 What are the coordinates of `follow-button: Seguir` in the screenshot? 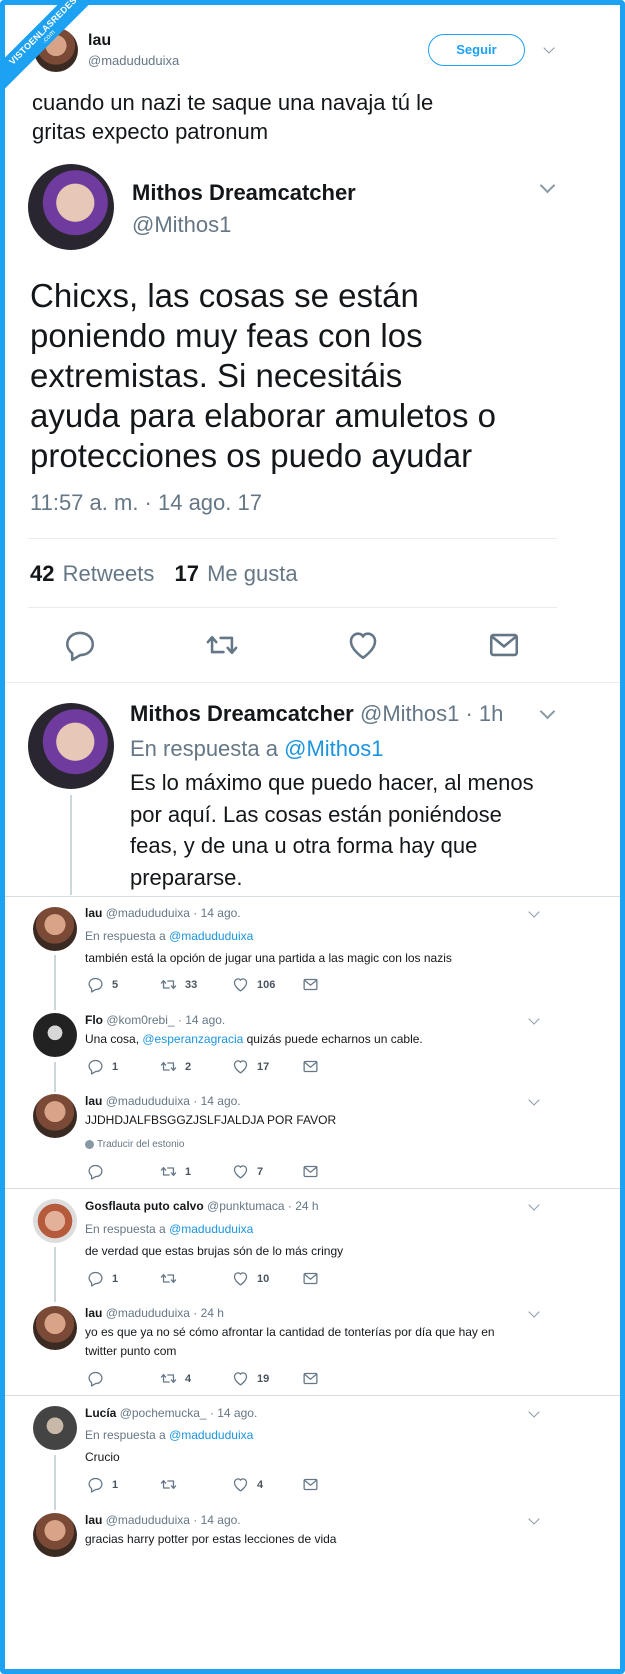 It's located at (476, 50).